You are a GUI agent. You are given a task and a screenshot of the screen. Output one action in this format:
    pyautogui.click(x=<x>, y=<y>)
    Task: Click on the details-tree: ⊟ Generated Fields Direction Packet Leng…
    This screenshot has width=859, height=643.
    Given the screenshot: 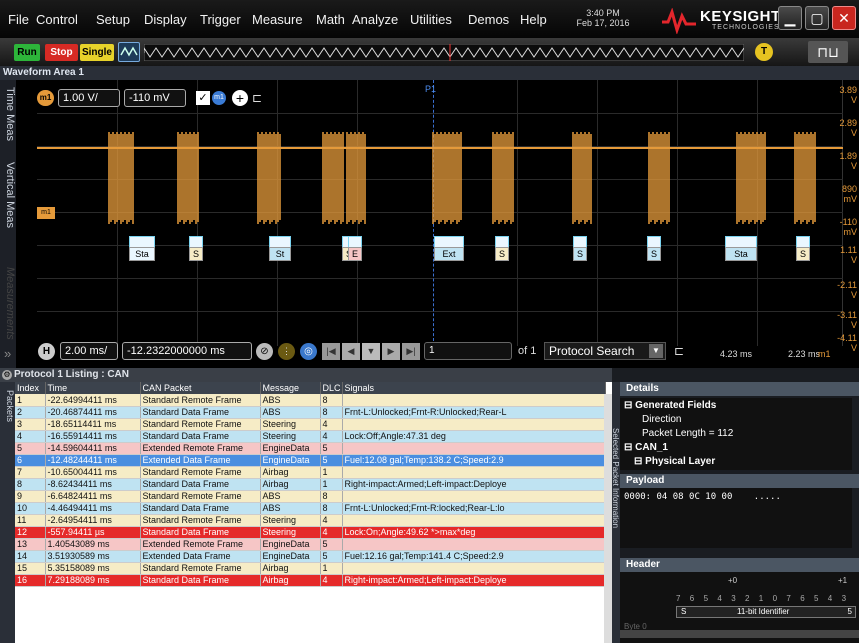 What is the action you would take?
    pyautogui.click(x=736, y=434)
    